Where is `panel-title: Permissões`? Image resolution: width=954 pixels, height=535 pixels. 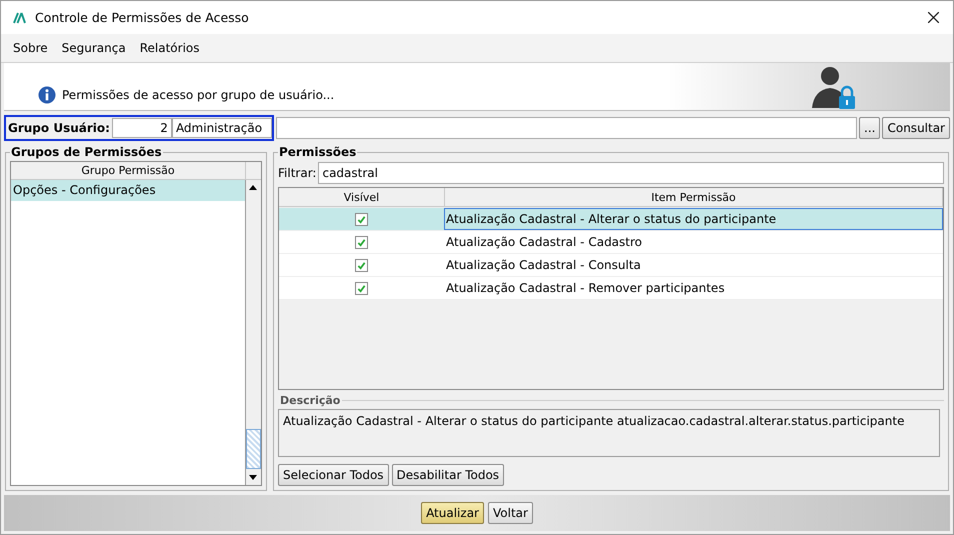
panel-title: Permissões is located at coordinates (318, 152).